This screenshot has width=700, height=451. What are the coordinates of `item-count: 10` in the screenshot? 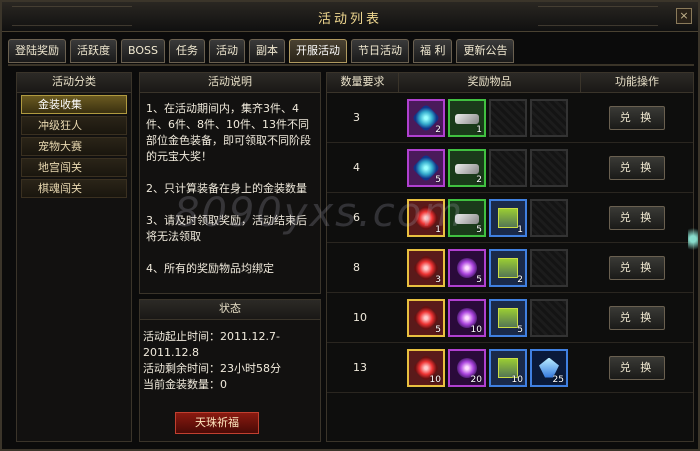 It's located at (435, 379).